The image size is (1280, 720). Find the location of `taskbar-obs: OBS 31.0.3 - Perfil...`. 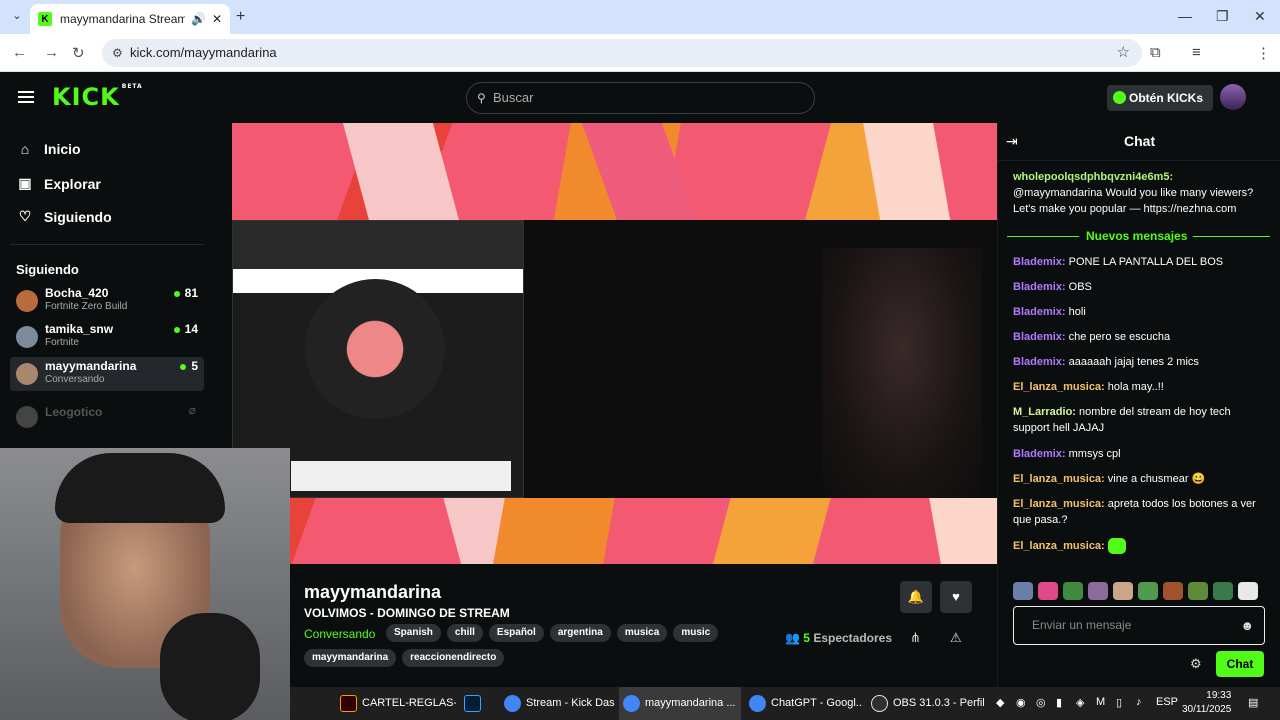

taskbar-obs: OBS 31.0.3 - Perfil... is located at coordinates (926, 703).